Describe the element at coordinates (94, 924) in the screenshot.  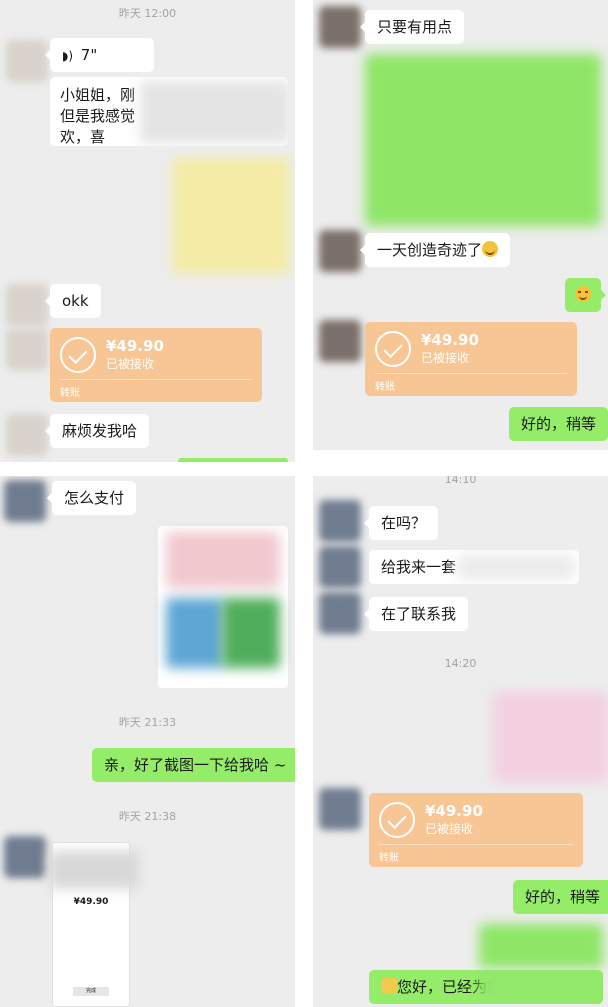
I see `payment-screenshot: ¥49.90 完成` at that location.